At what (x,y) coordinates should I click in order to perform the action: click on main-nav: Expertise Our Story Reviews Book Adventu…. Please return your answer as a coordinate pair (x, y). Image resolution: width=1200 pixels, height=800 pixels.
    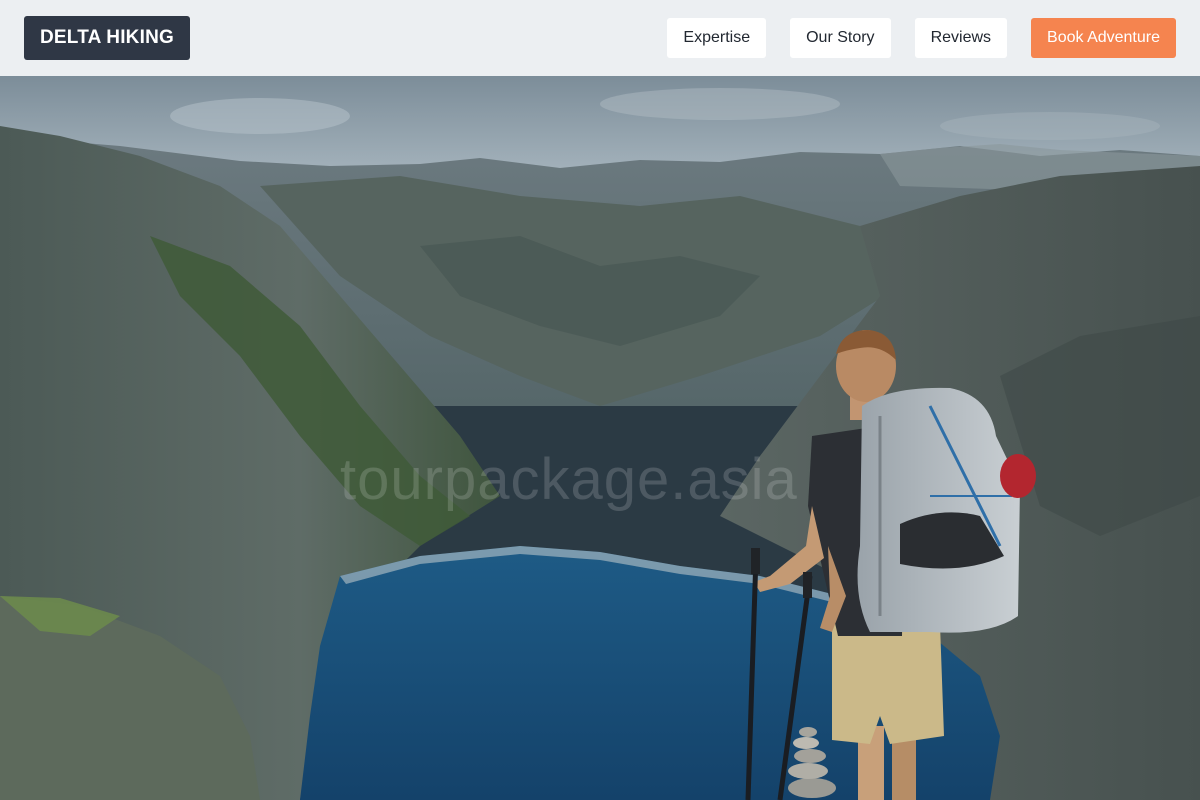
    Looking at the image, I should click on (921, 38).